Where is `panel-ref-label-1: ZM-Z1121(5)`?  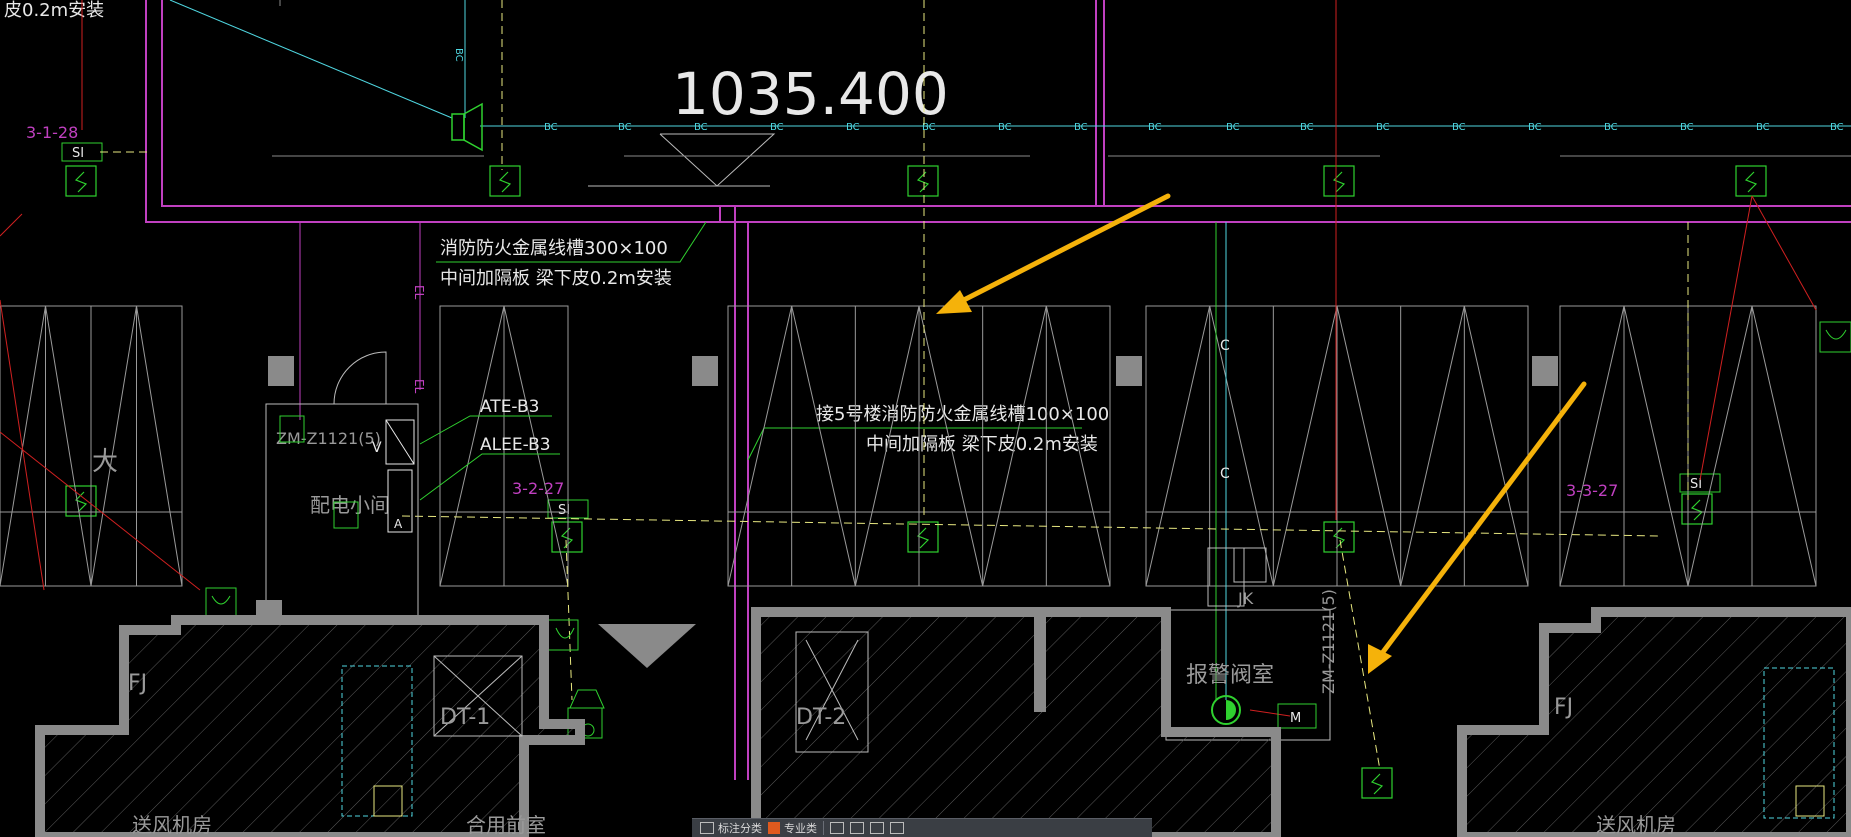
panel-ref-label-1: ZM-Z1121(5) is located at coordinates (328, 438).